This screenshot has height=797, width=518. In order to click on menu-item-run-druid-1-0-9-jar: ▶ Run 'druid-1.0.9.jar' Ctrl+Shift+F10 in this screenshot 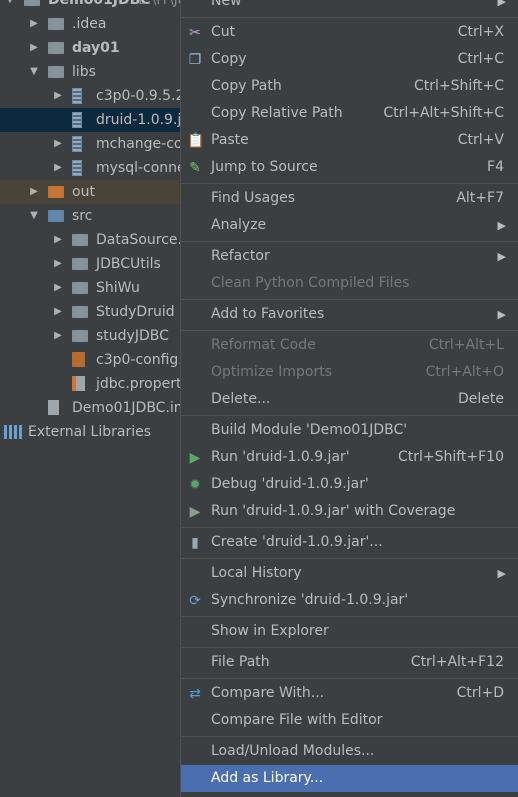, I will do `click(349, 457)`.